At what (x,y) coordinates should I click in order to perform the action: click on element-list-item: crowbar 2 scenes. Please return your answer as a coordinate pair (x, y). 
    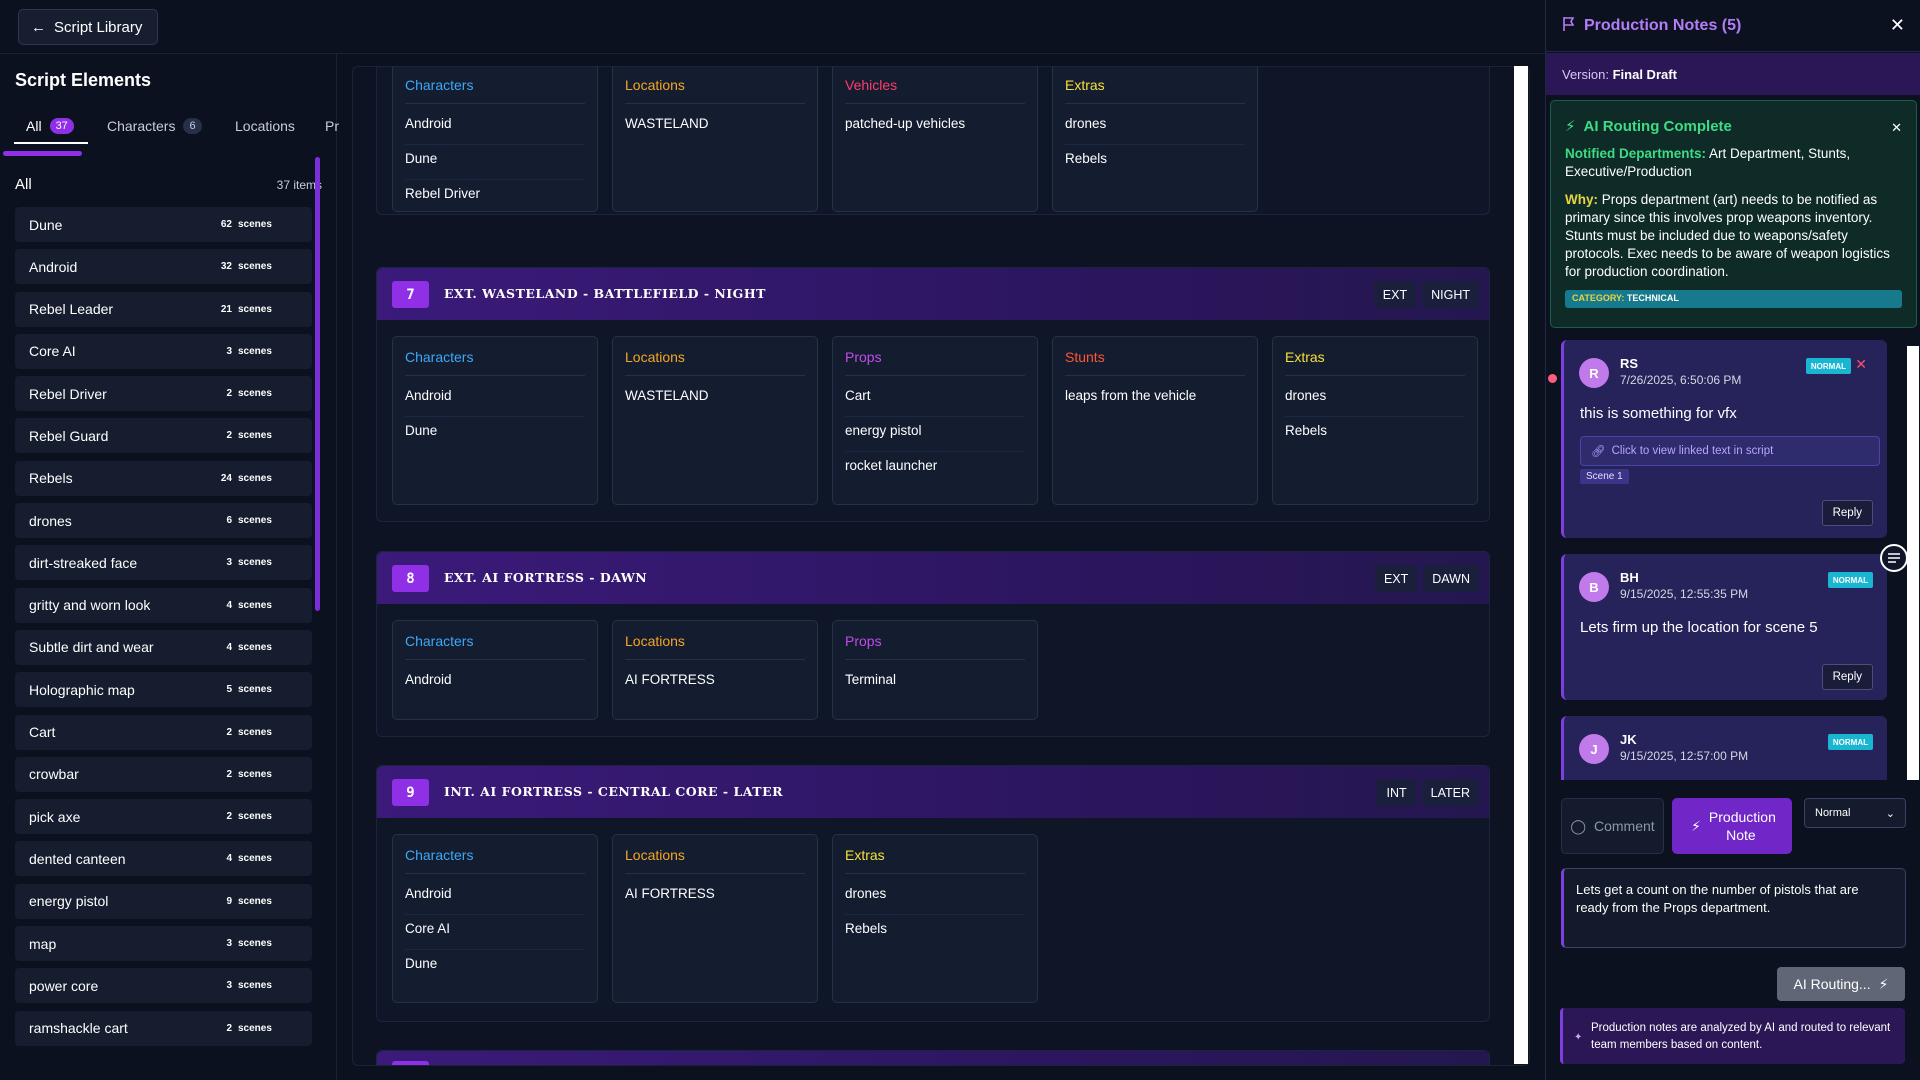
    Looking at the image, I should click on (163, 774).